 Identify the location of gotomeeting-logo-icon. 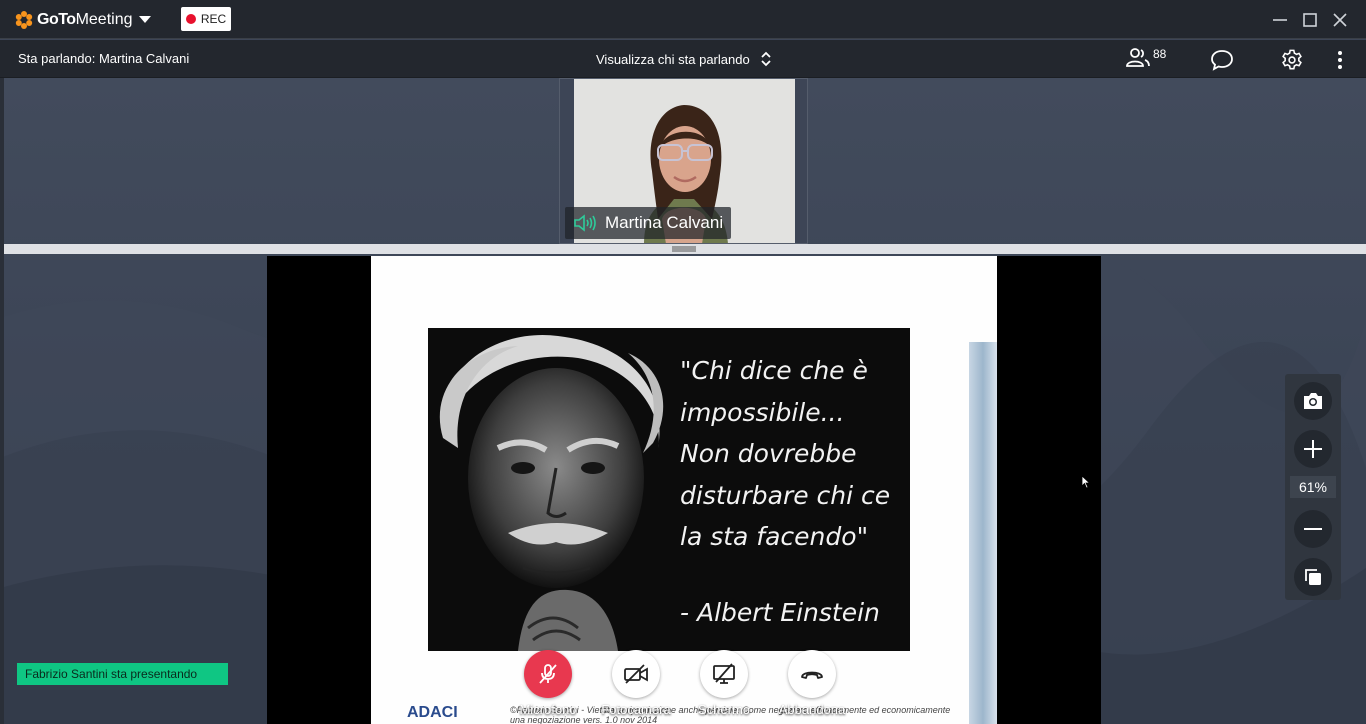
(24, 20).